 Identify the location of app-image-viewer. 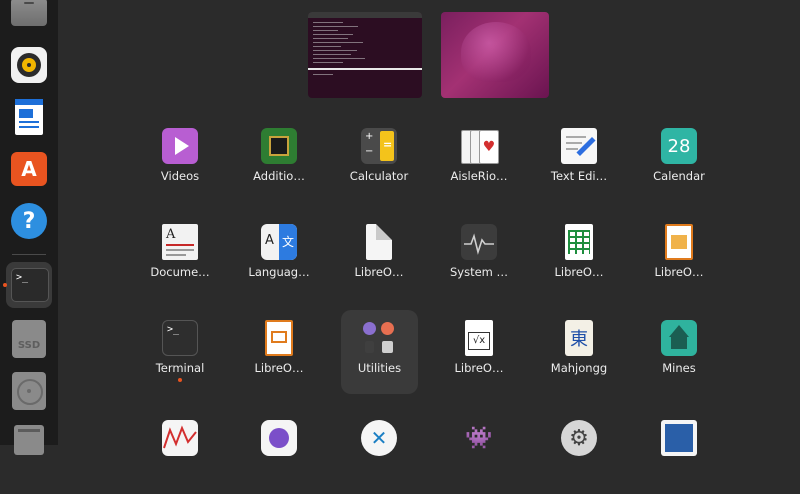
(679, 452).